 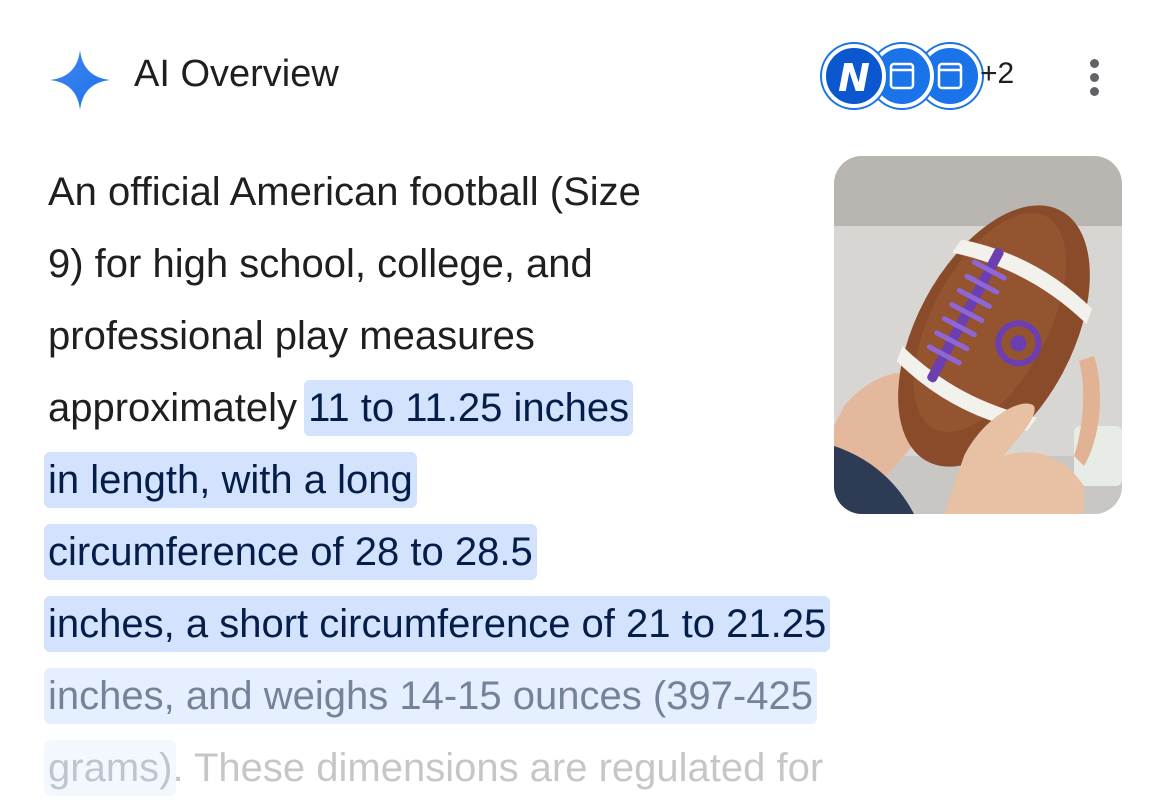 What do you see at coordinates (469, 408) in the screenshot?
I see `highlighted-answer: 11 to 11.25 inches` at bounding box center [469, 408].